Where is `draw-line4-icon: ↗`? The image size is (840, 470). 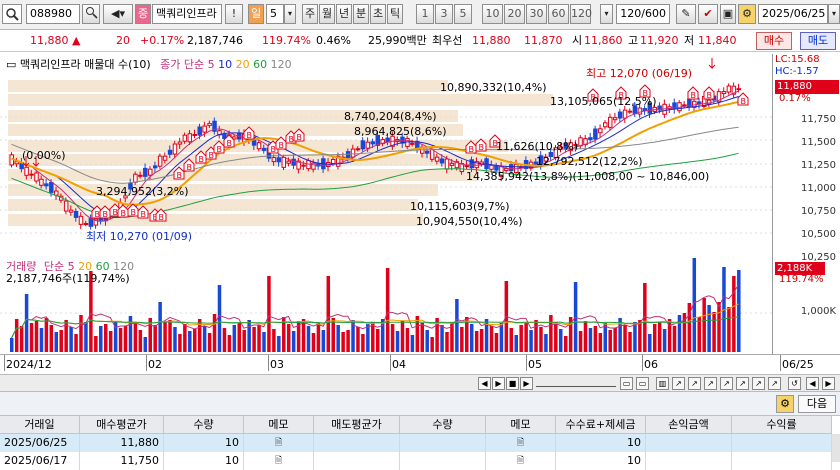 draw-line4-icon: ↗ is located at coordinates (726, 383).